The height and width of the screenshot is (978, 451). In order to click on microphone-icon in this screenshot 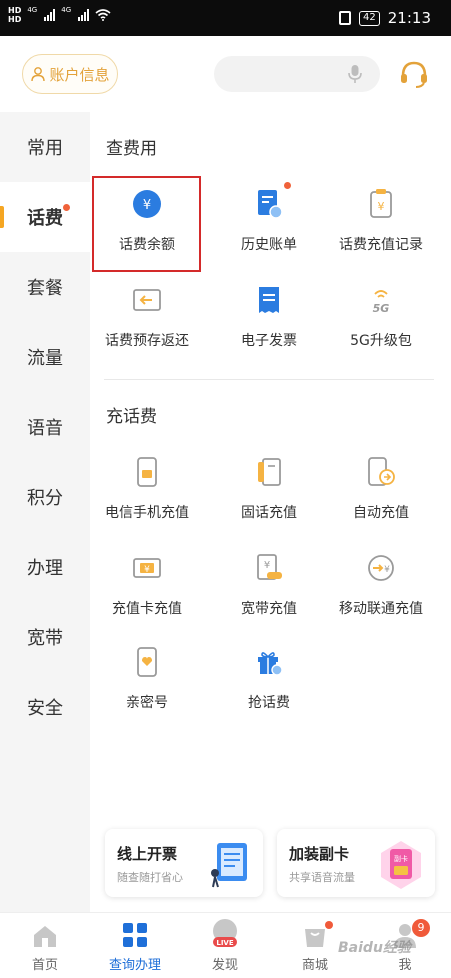, I will do `click(355, 74)`.